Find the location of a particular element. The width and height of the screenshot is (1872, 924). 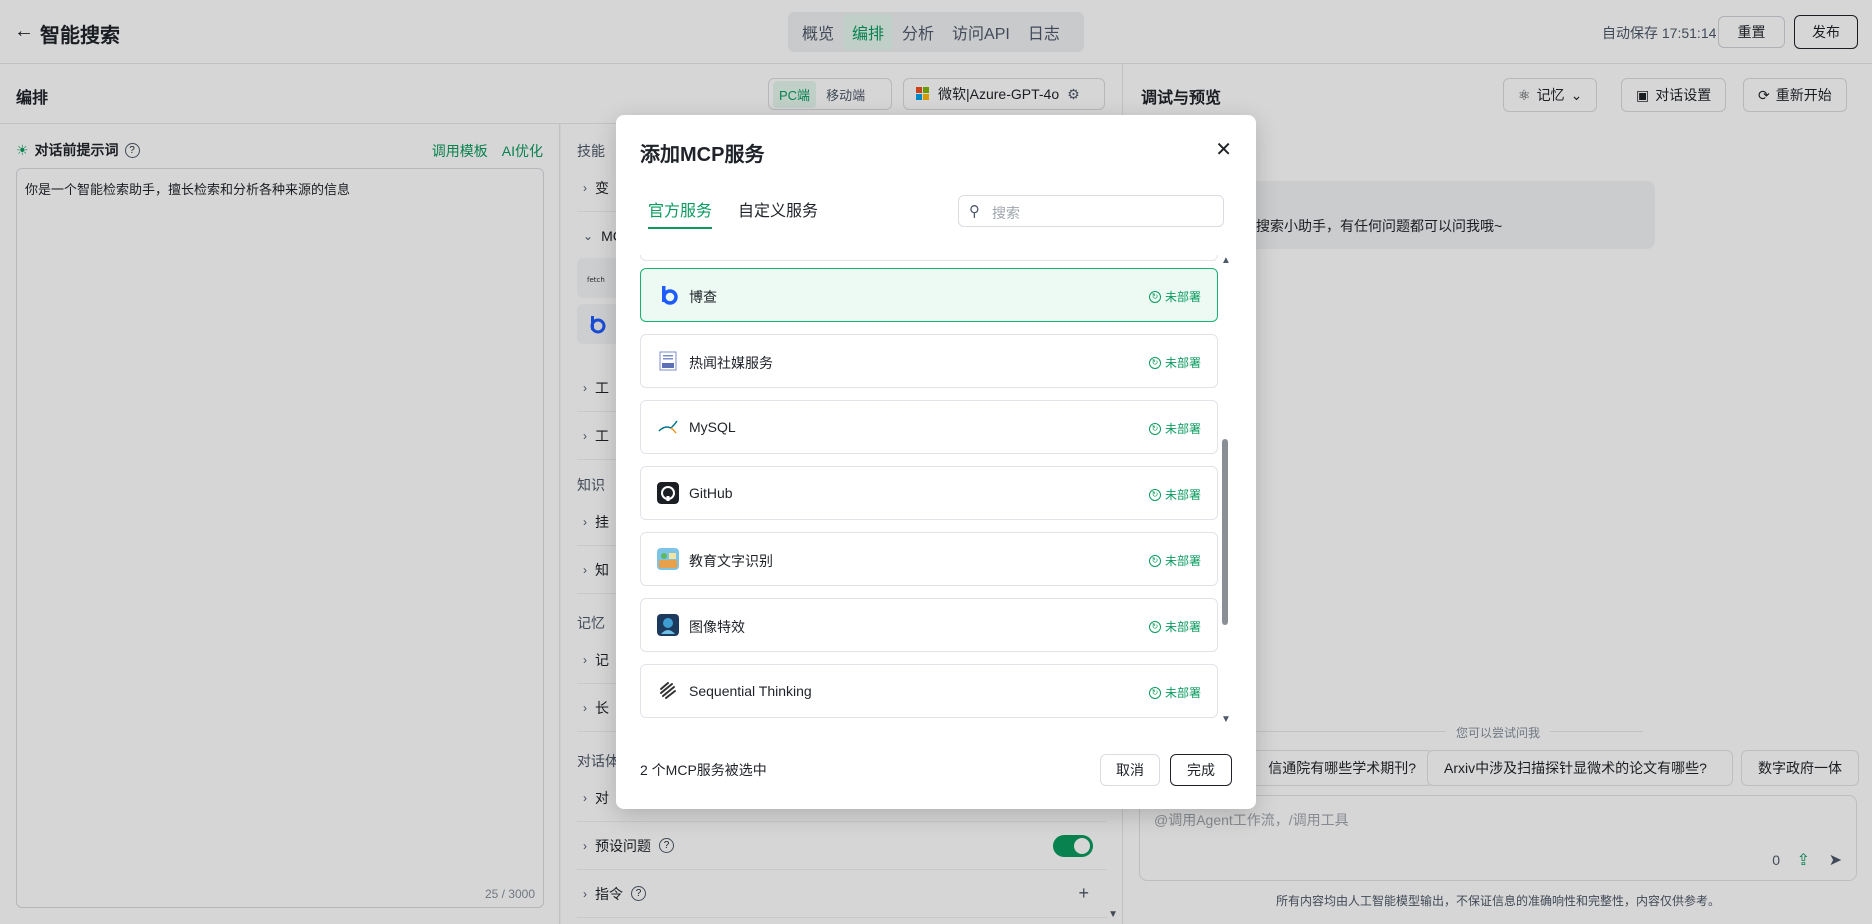

bocha-logo-icon is located at coordinates (670, 295).